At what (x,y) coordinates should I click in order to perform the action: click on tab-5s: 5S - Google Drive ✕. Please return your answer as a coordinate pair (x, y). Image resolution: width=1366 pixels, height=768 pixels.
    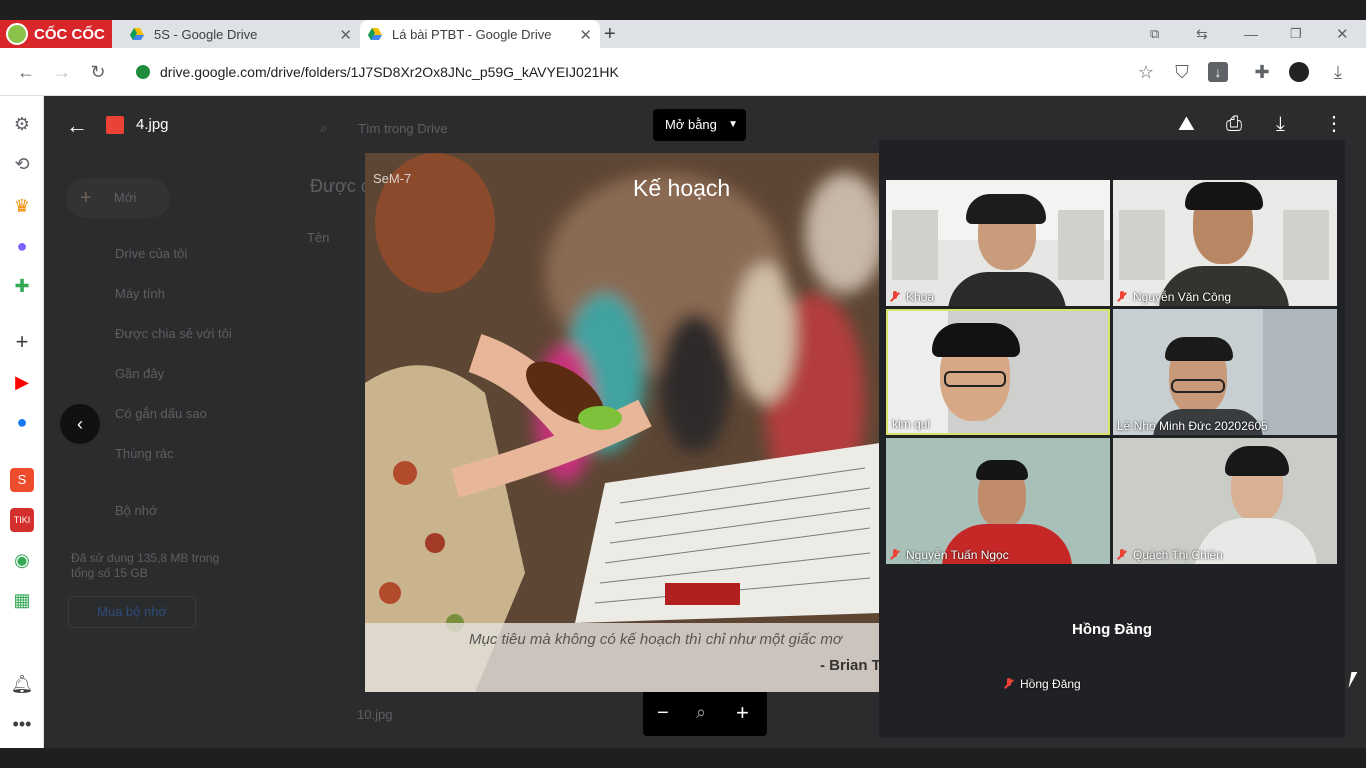
    Looking at the image, I should click on (236, 34).